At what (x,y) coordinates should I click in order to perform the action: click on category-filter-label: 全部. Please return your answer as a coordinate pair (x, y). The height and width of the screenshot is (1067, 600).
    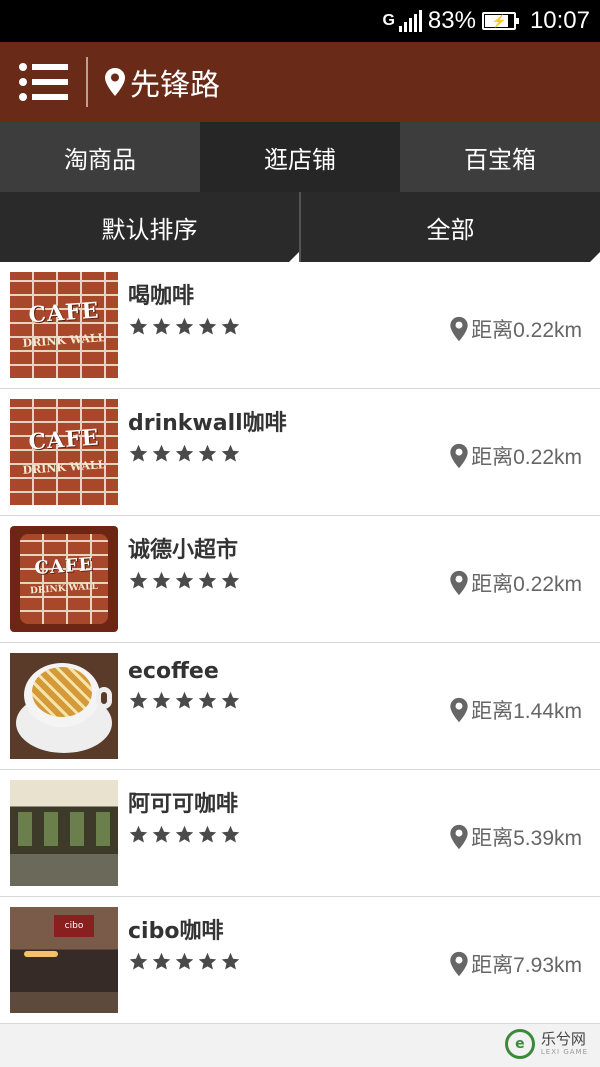
    Looking at the image, I should click on (450, 229).